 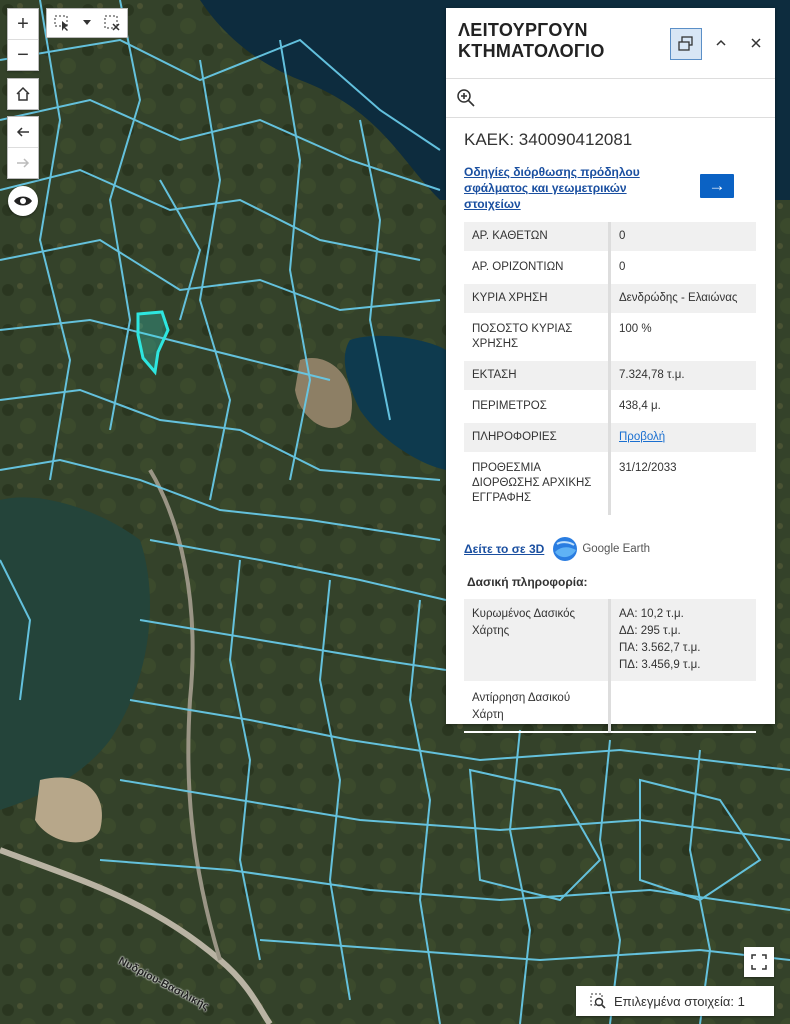 I want to click on forest-value-line: ΠΑ: 3.562,7 τ.μ., so click(x=660, y=648).